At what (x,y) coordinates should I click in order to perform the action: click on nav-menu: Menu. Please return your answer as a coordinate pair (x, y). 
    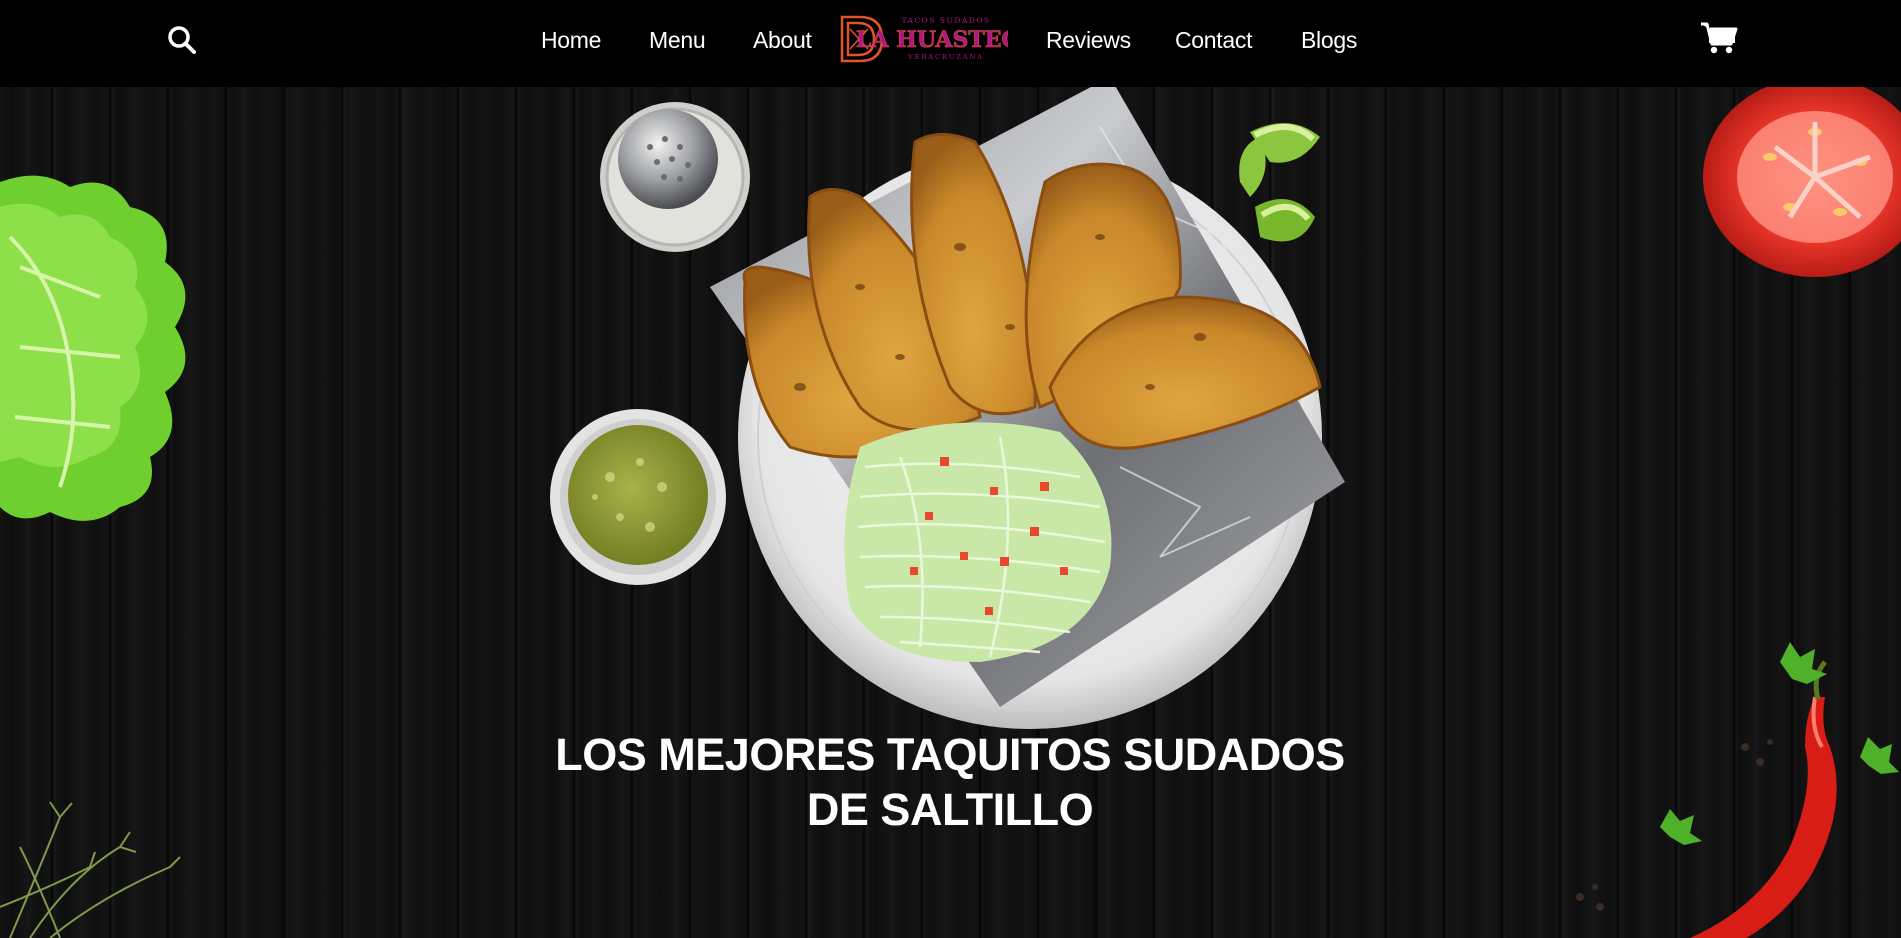
    Looking at the image, I should click on (677, 40).